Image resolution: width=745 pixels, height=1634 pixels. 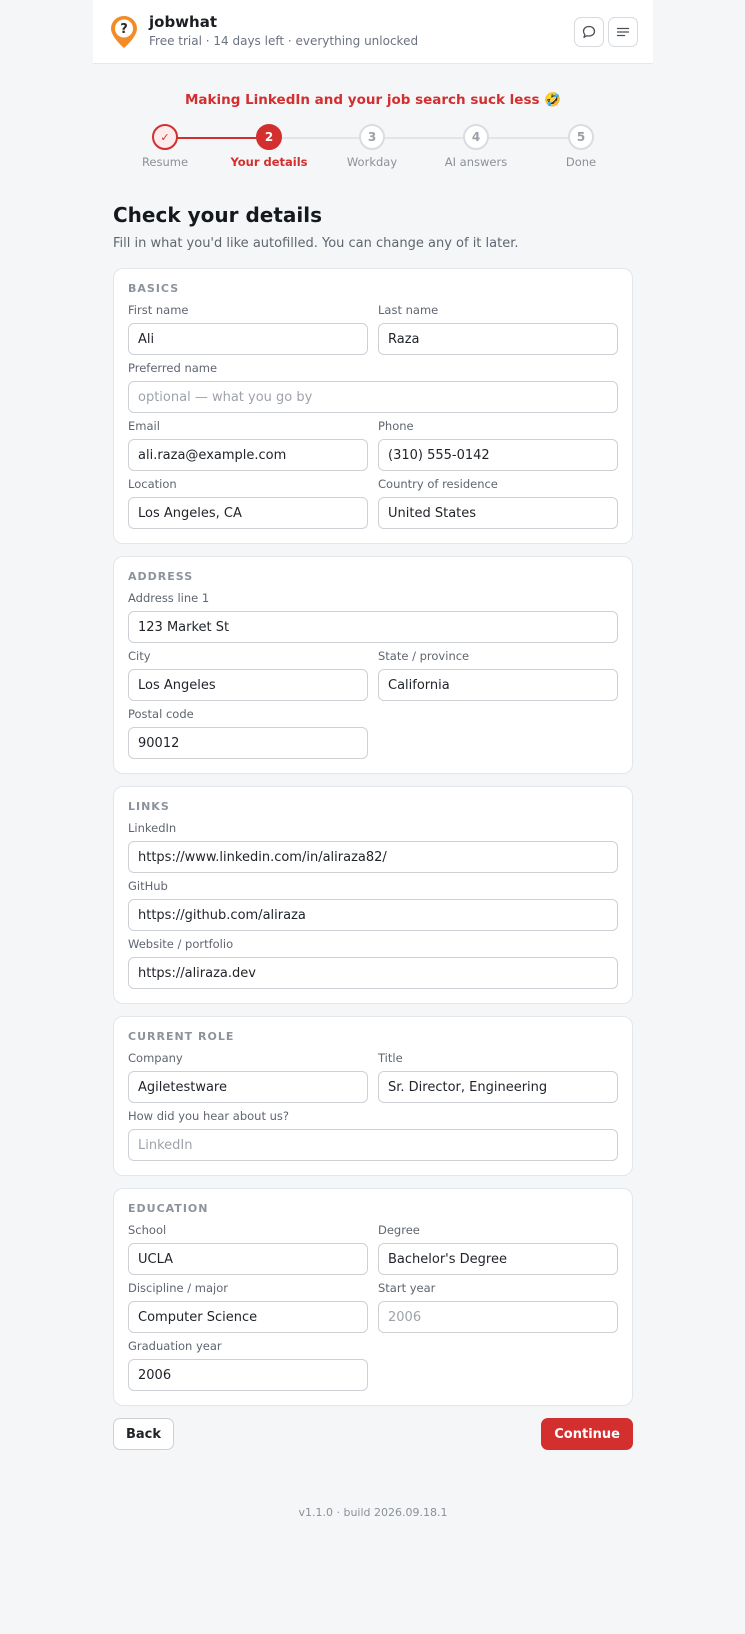 What do you see at coordinates (498, 339) in the screenshot?
I see `last-name-input` at bounding box center [498, 339].